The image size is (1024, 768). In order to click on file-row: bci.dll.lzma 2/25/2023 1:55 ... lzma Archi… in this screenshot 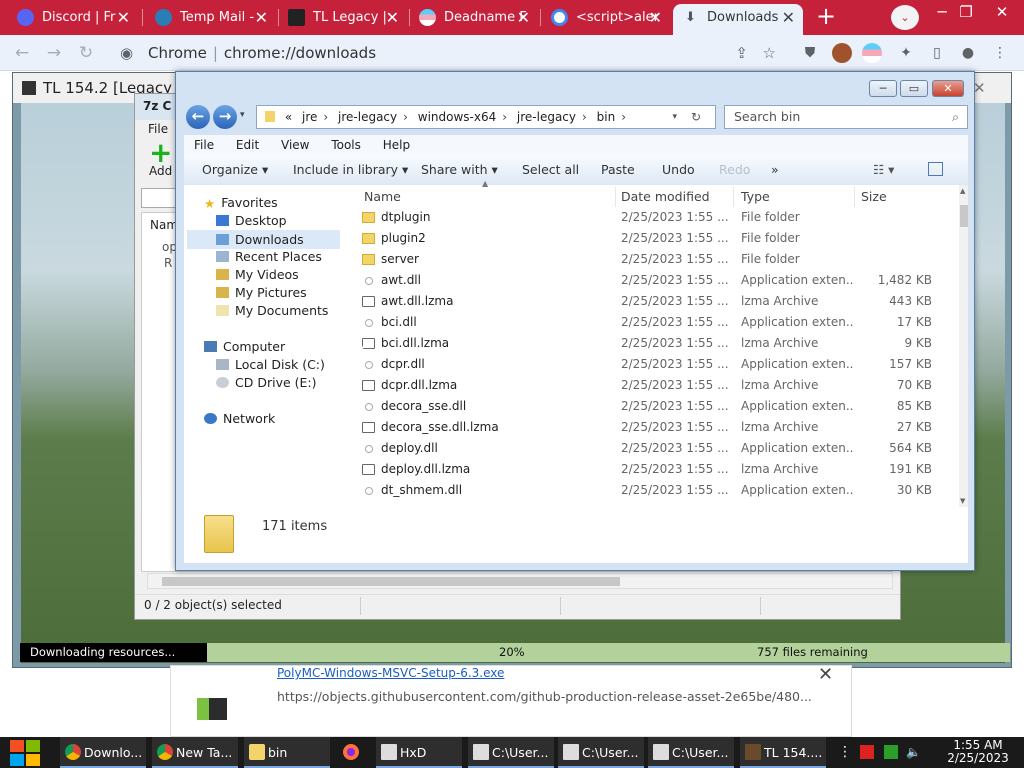, I will do `click(655, 343)`.